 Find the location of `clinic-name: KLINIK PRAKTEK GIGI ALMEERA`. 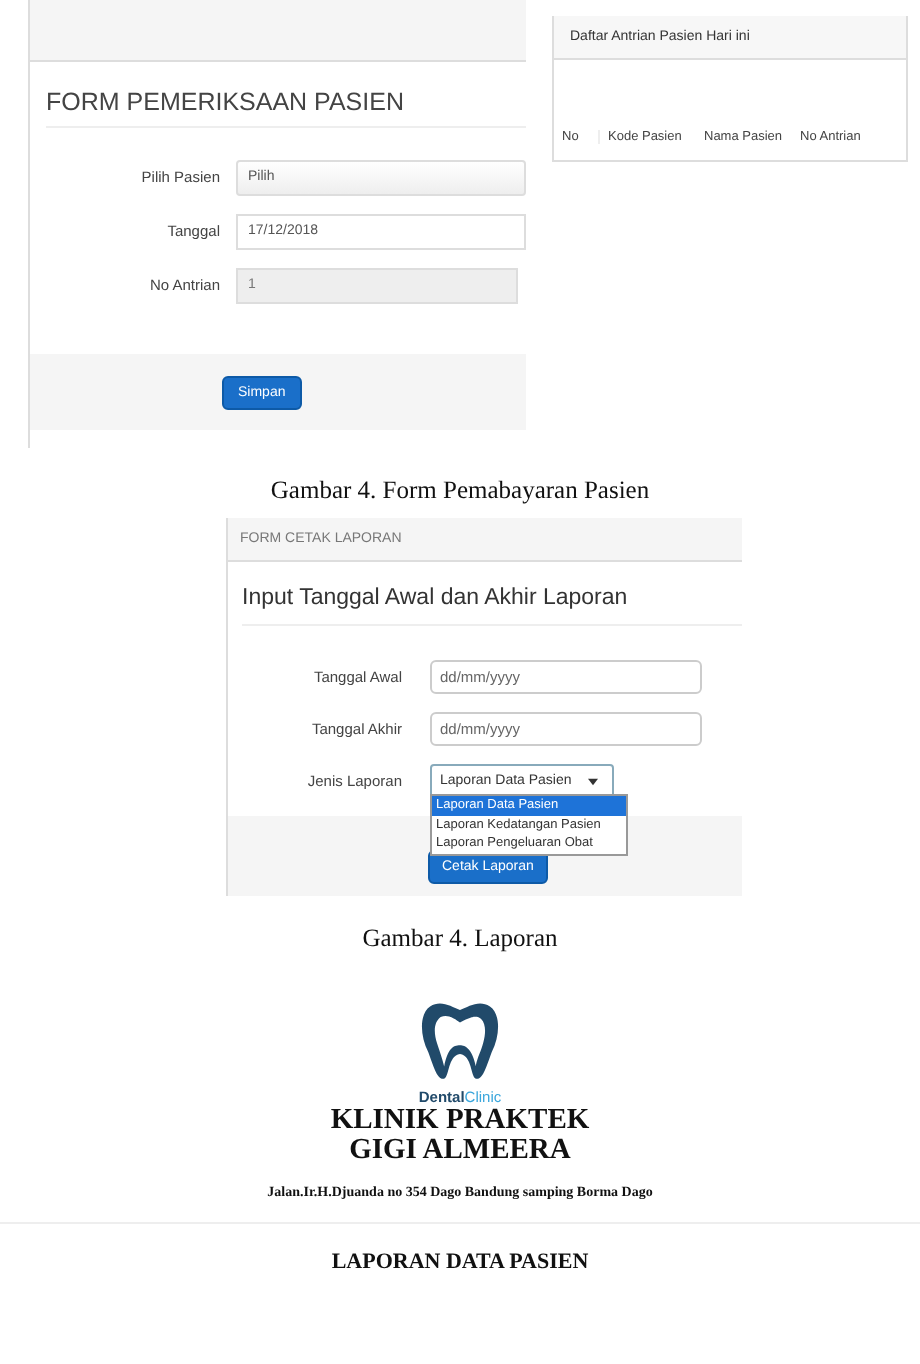

clinic-name: KLINIK PRAKTEK GIGI ALMEERA is located at coordinates (460, 1136).